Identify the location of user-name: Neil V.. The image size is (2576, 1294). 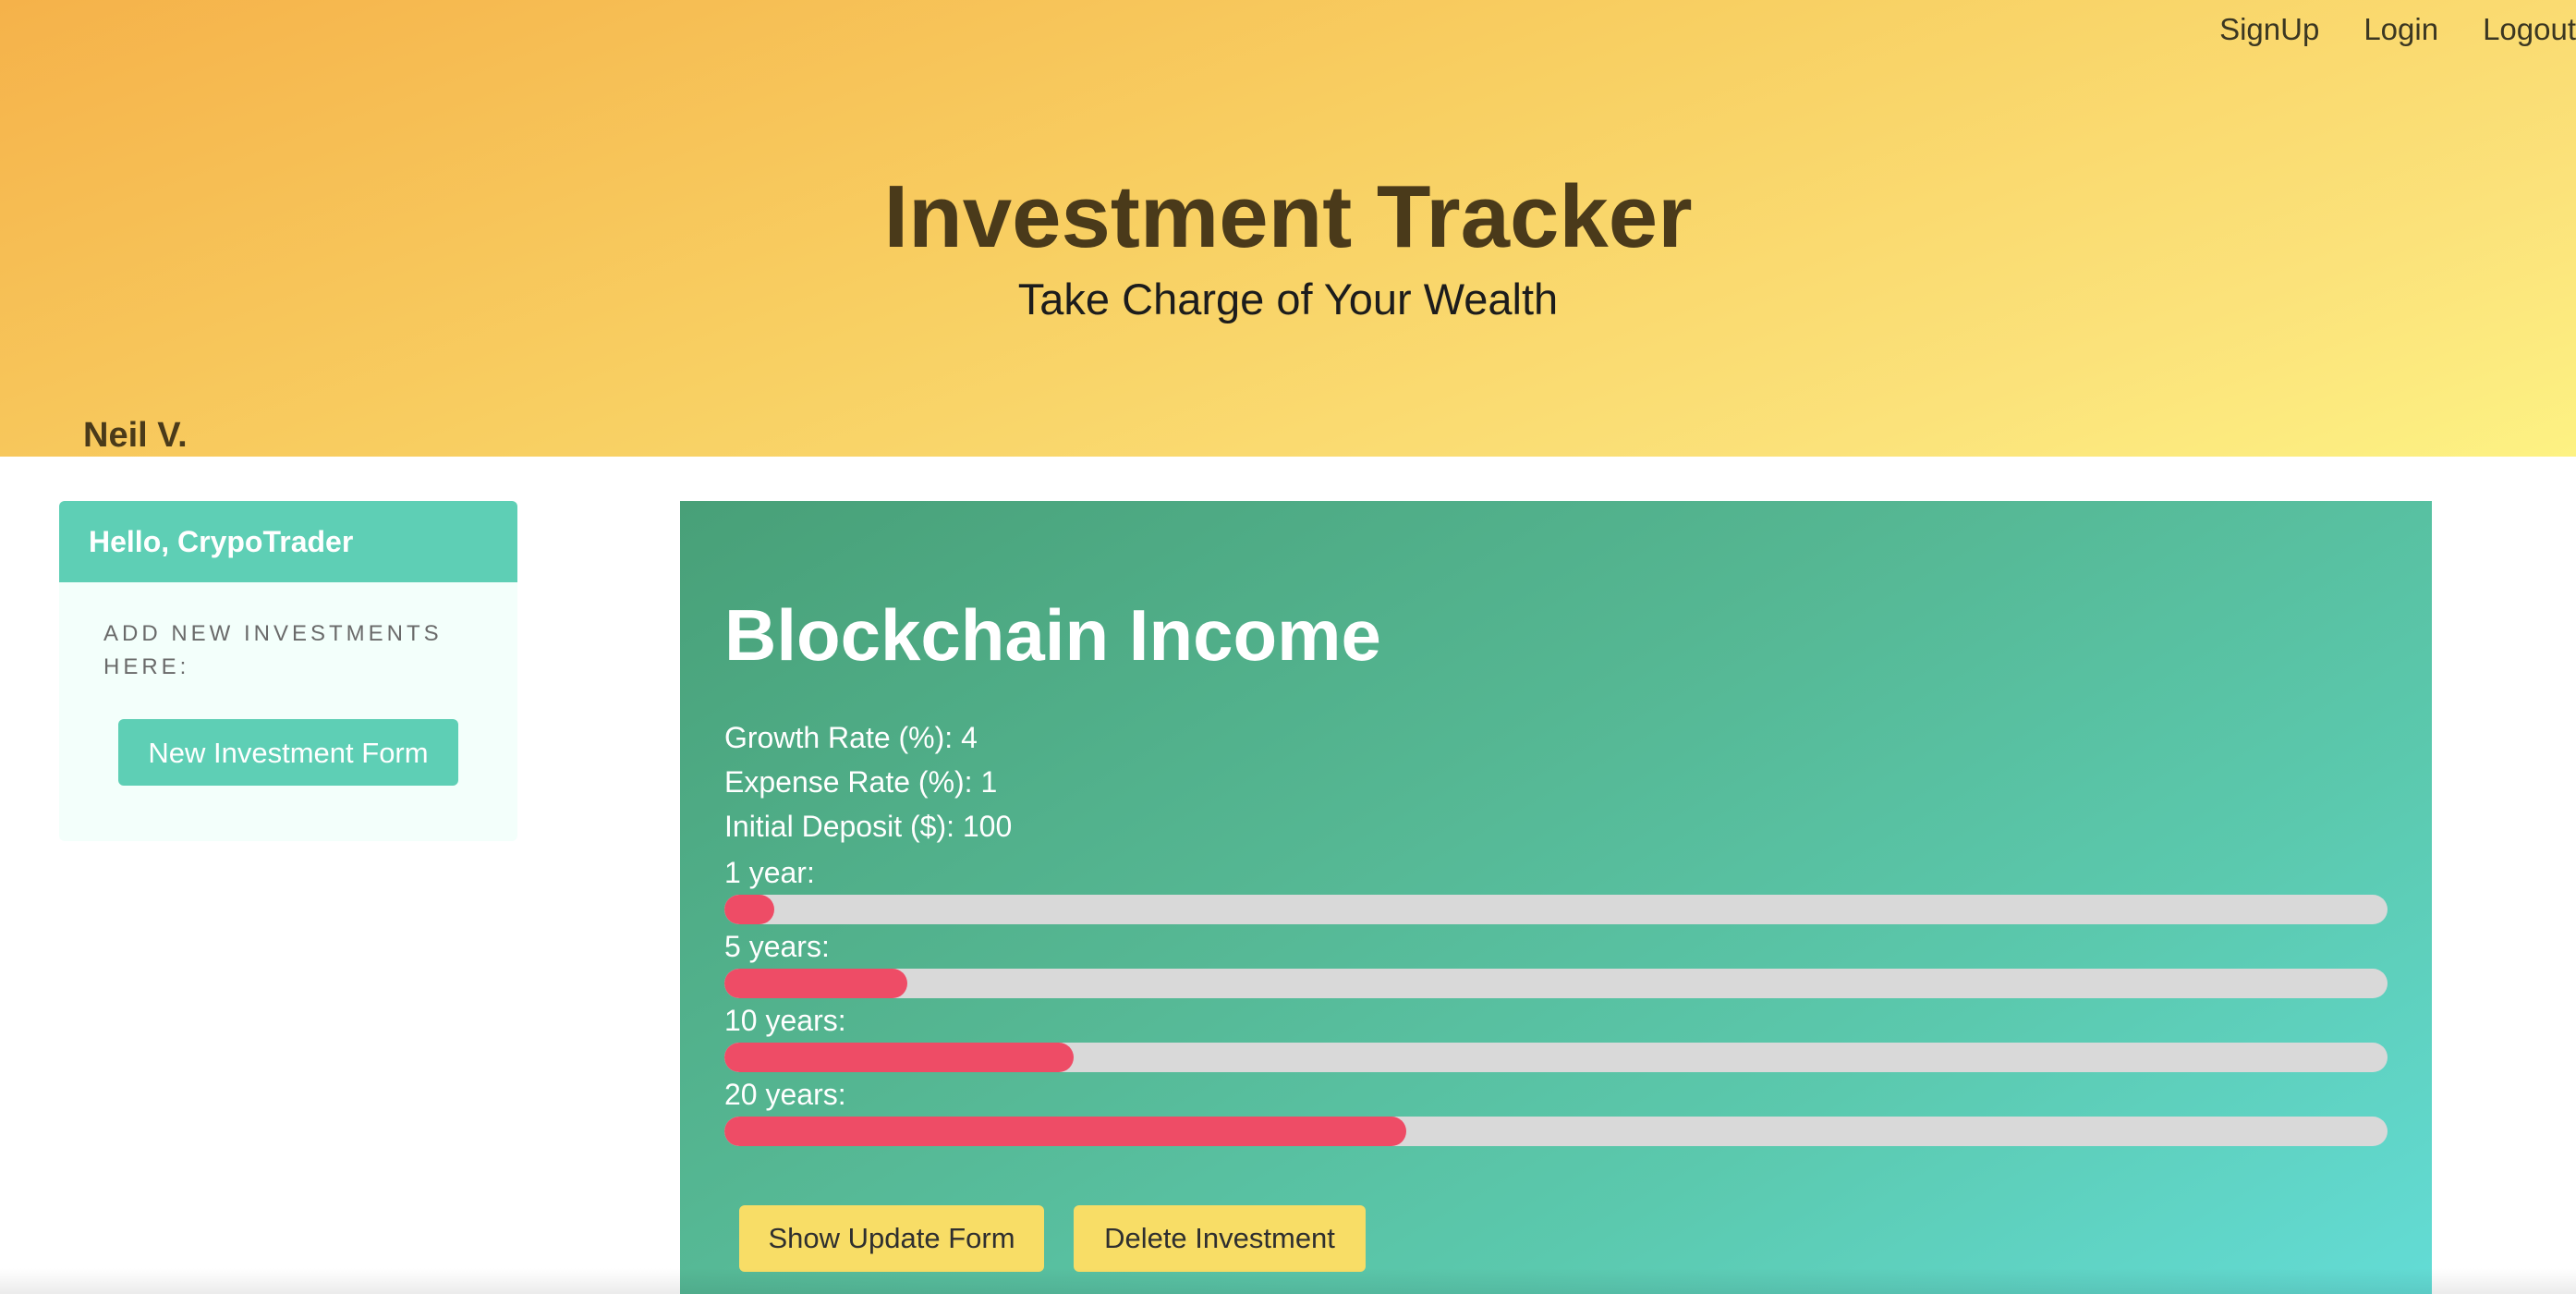
(135, 435).